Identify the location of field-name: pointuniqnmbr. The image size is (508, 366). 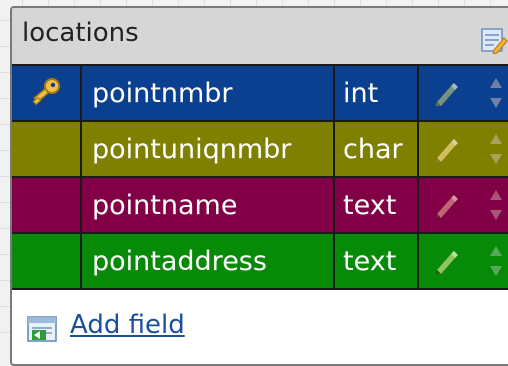
(208, 149).